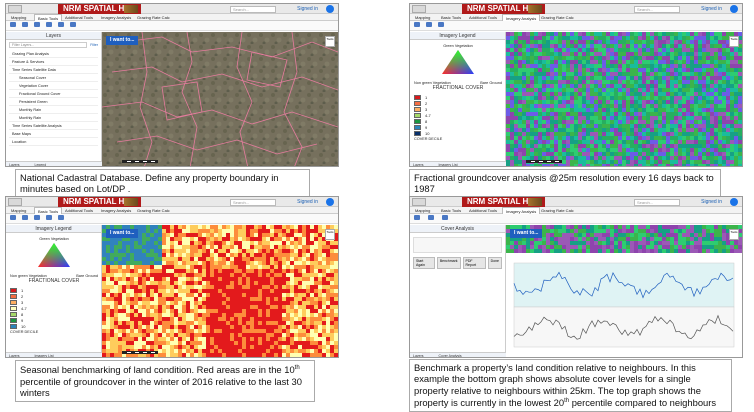 The image size is (754, 412). What do you see at coordinates (624, 291) in the screenshot?
I see `map-and-graphs: I want to... Tools` at bounding box center [624, 291].